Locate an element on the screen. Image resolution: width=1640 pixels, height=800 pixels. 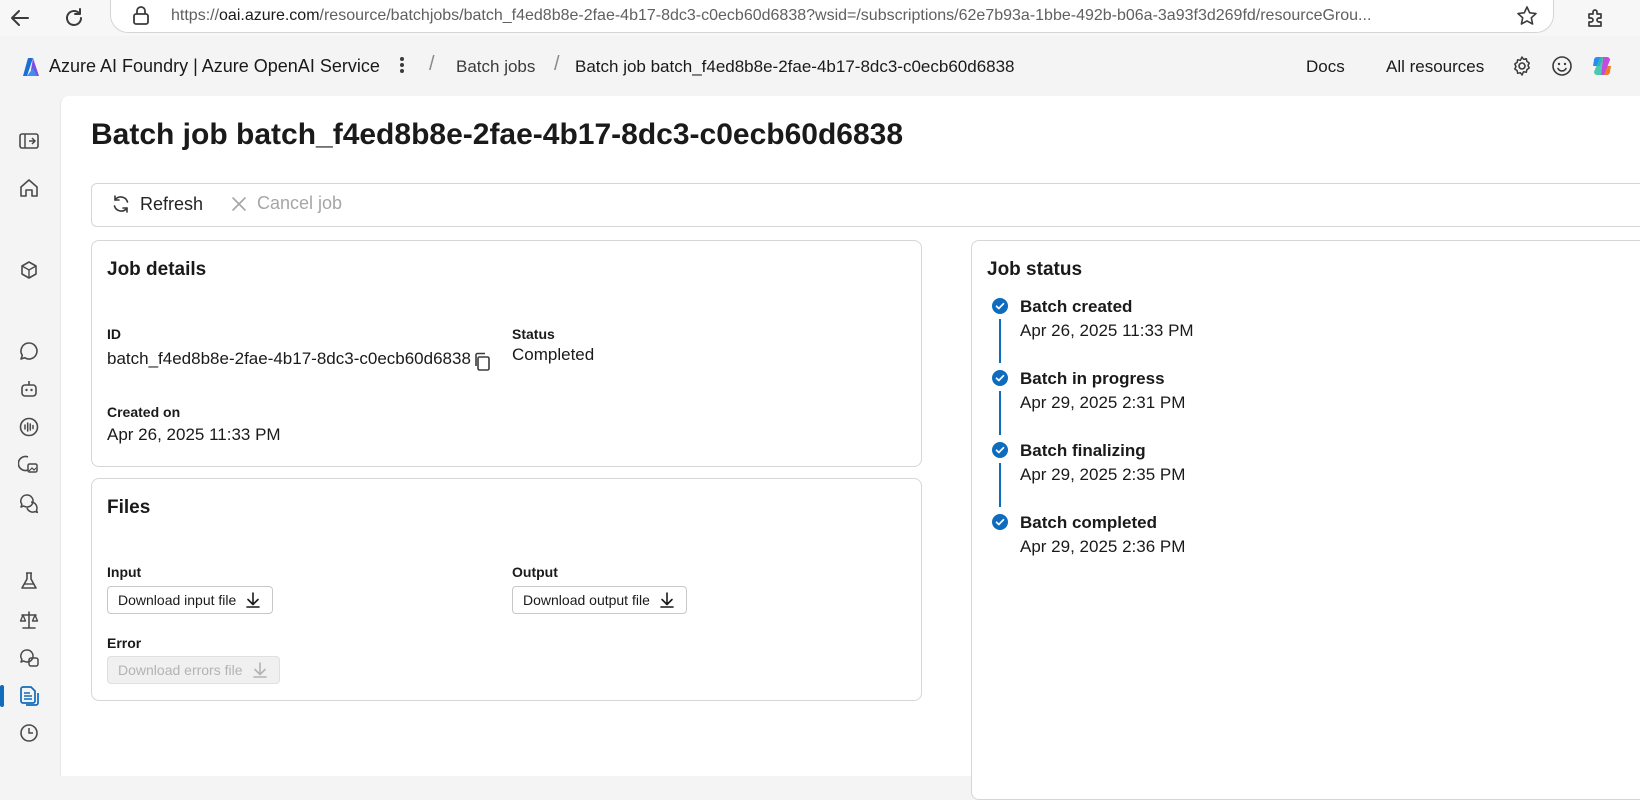
timeline-step: Batch completed Apr 29, 2025 2:36 PM is located at coordinates (1186, 549).